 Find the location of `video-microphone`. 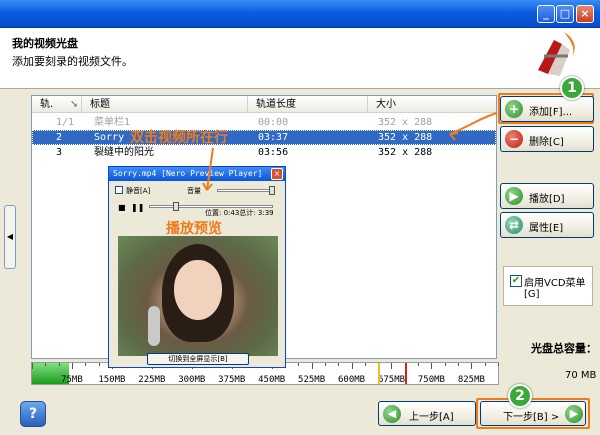

video-microphone is located at coordinates (154, 326).